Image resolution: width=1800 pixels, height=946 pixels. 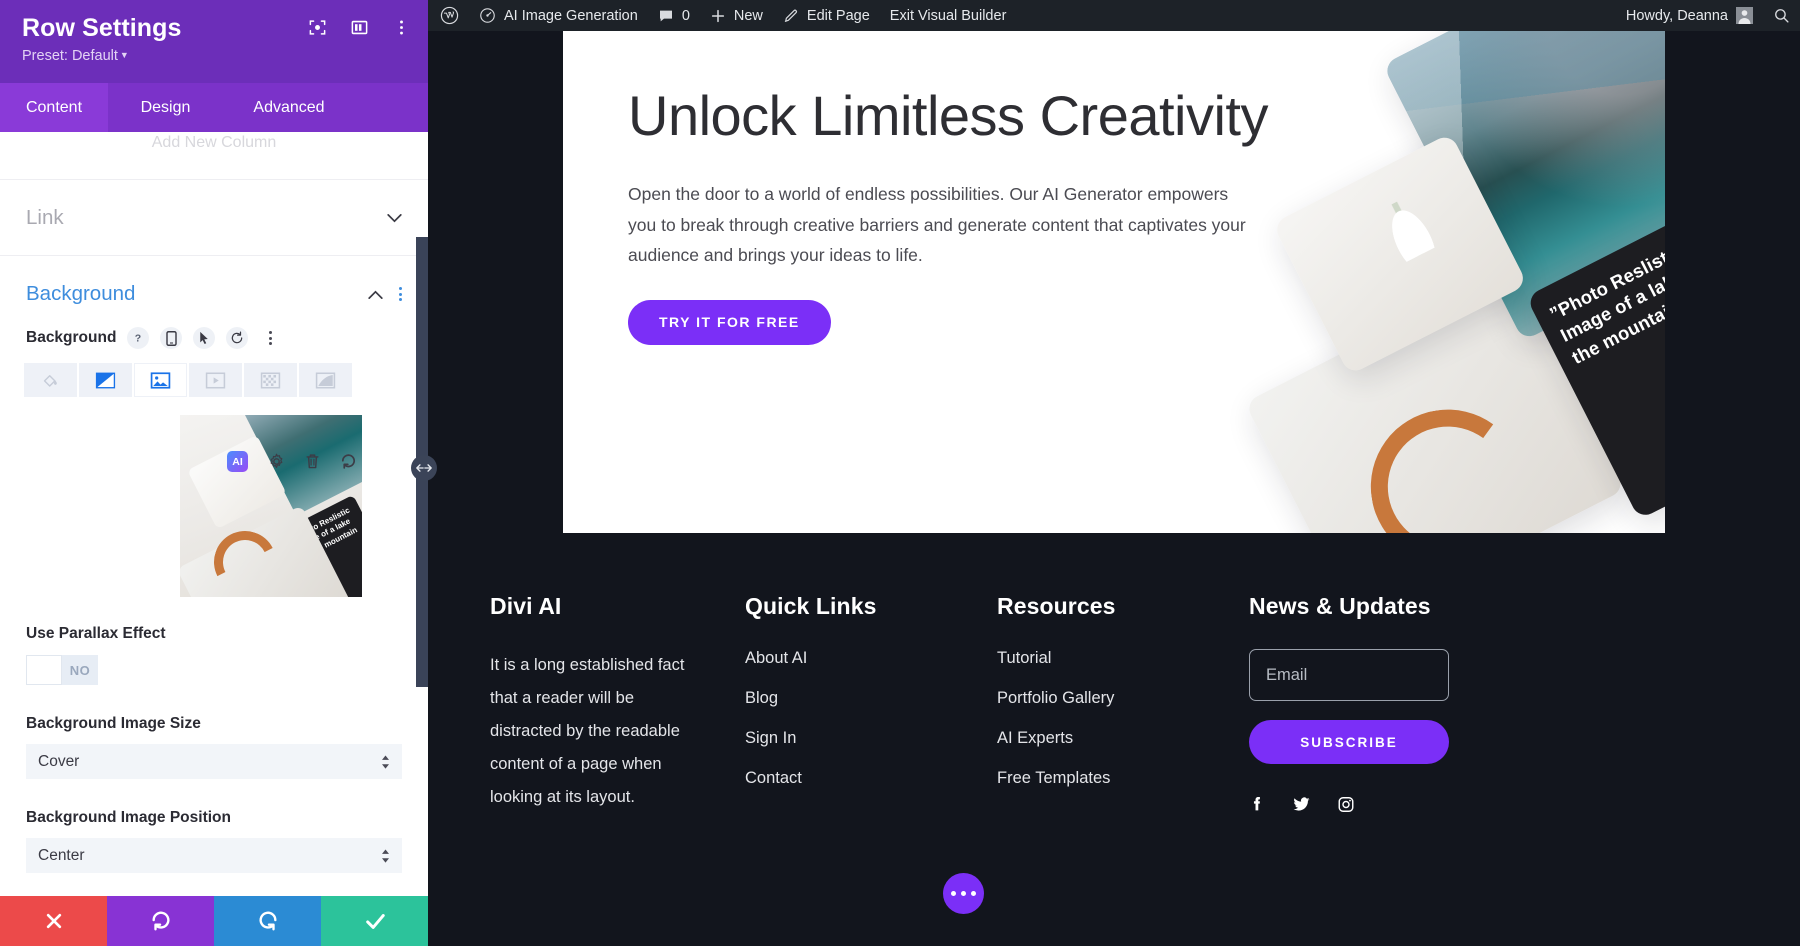 I want to click on background-image-tab, so click(x=160, y=380).